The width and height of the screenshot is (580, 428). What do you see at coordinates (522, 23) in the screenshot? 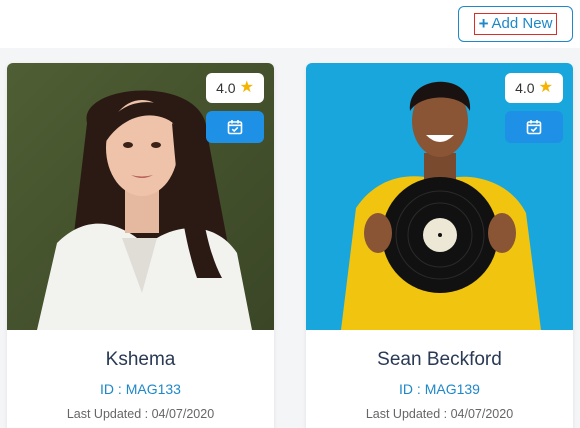
I see `add-new-label: Add New` at bounding box center [522, 23].